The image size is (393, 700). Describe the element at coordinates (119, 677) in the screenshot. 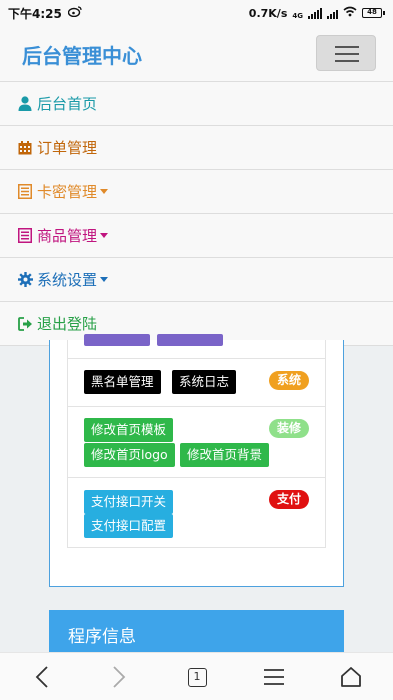

I see `forward-icon` at that location.